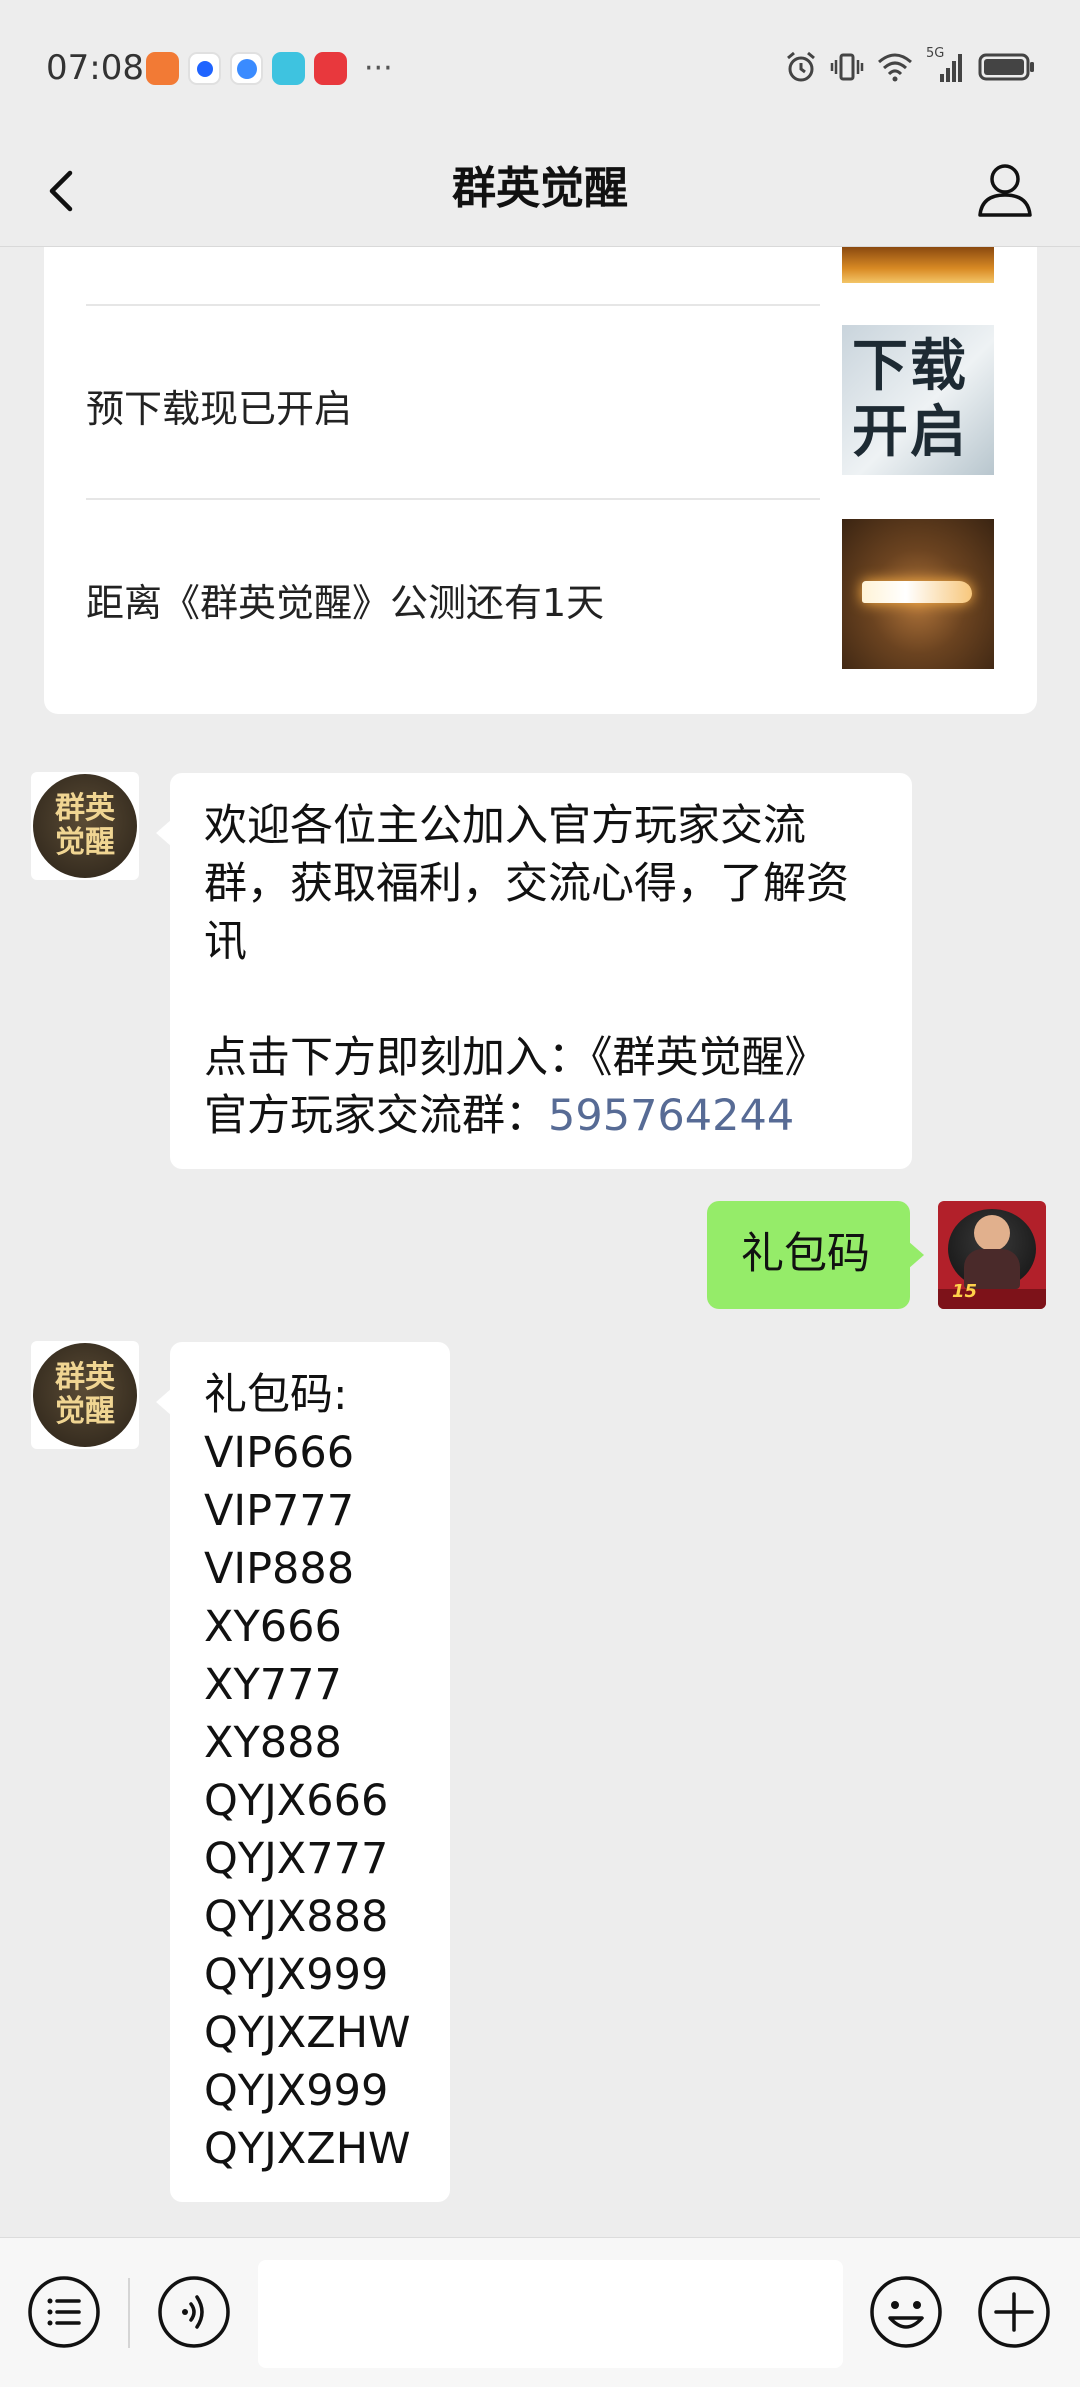 The width and height of the screenshot is (1080, 2387). I want to click on gift-code: QYJX666, so click(296, 1801).